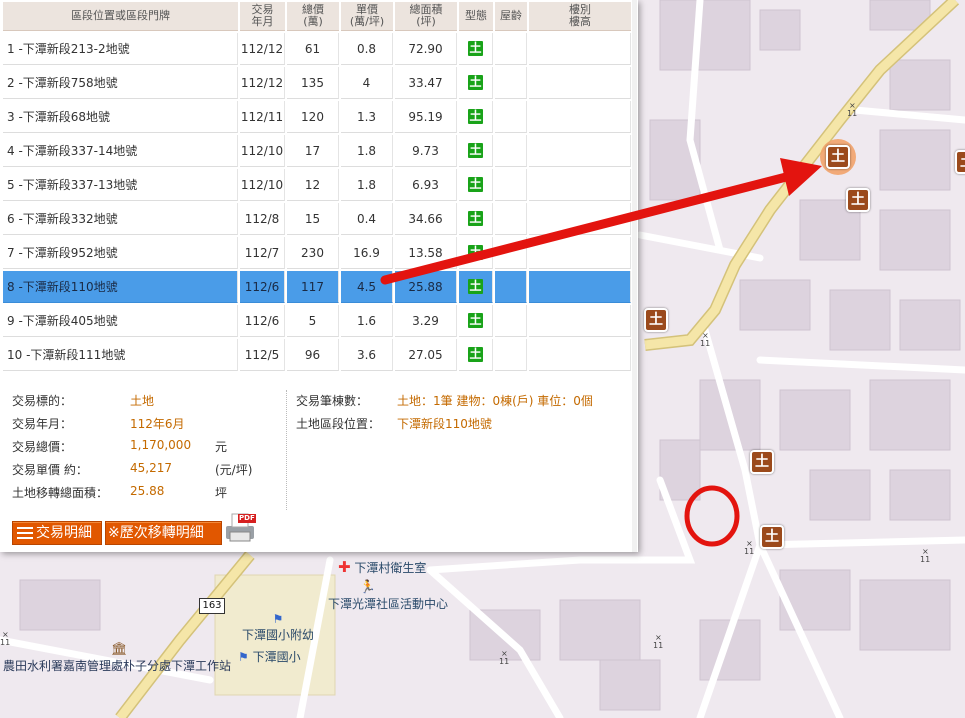 This screenshot has width=965, height=718. I want to click on table-row: 7 -下潭新段952地號 112/7 230 16.9 13.58 土, so click(317, 253).